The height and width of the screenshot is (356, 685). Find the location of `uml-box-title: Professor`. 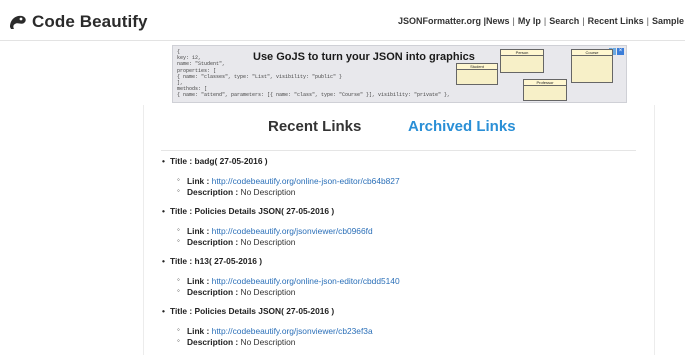

uml-box-title: Professor is located at coordinates (545, 83).